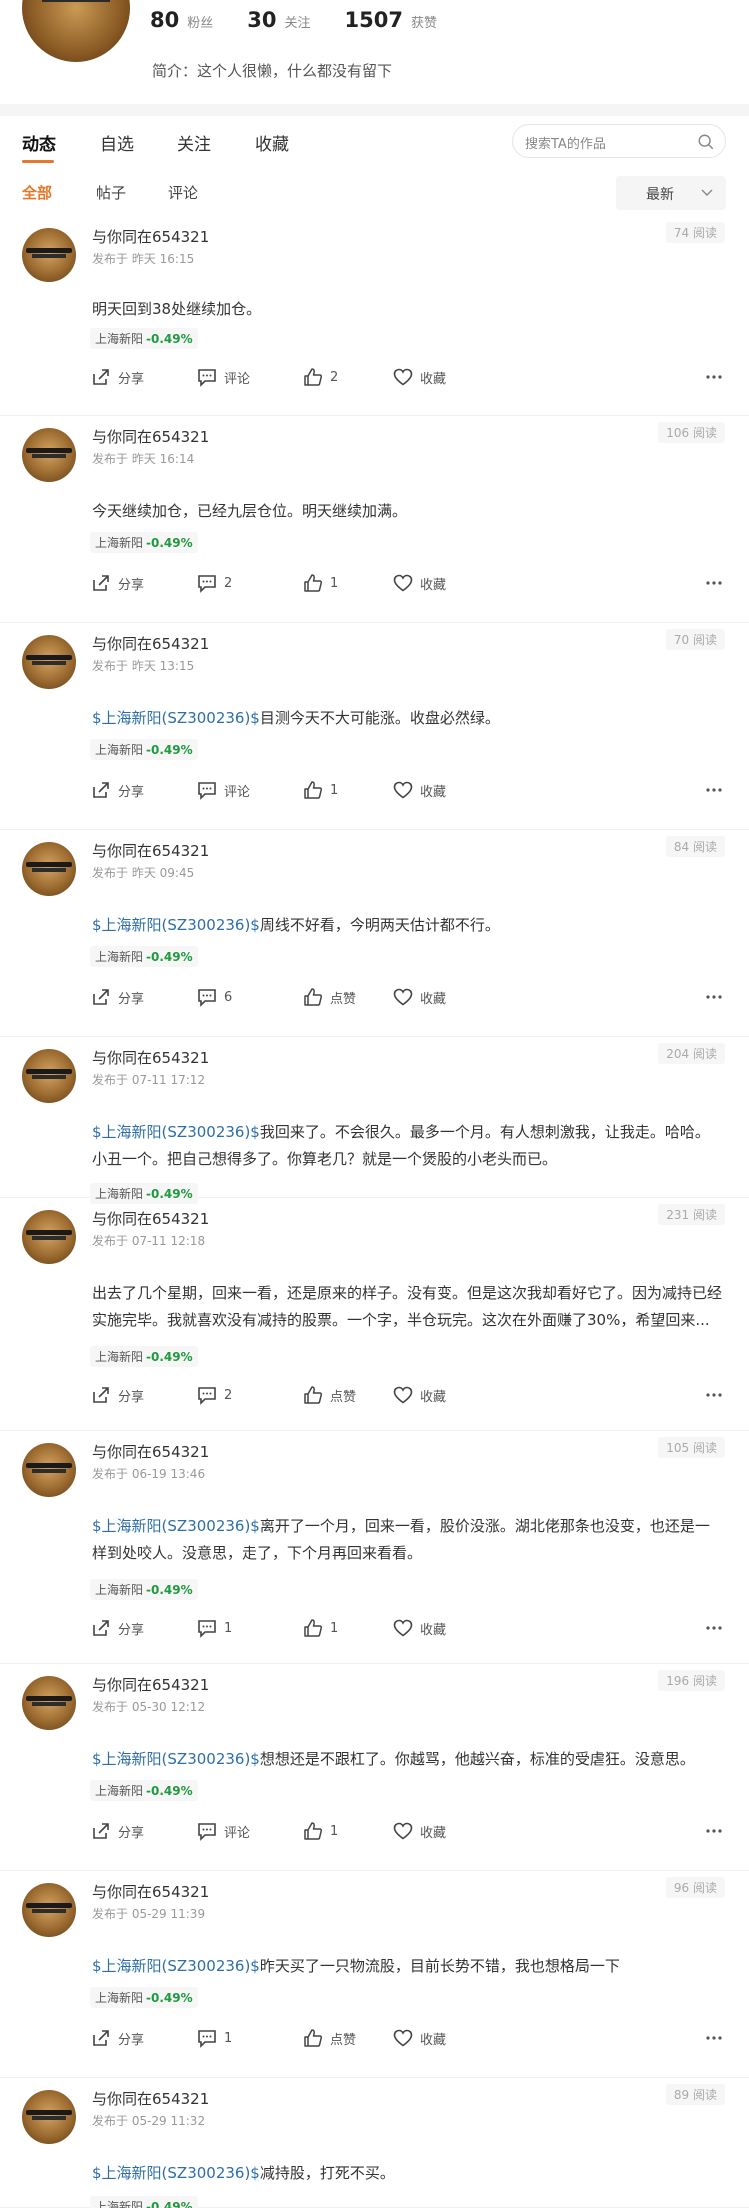 The height and width of the screenshot is (2208, 749). Describe the element at coordinates (272, 142) in the screenshot. I see `tab-favorites: 收藏` at that location.